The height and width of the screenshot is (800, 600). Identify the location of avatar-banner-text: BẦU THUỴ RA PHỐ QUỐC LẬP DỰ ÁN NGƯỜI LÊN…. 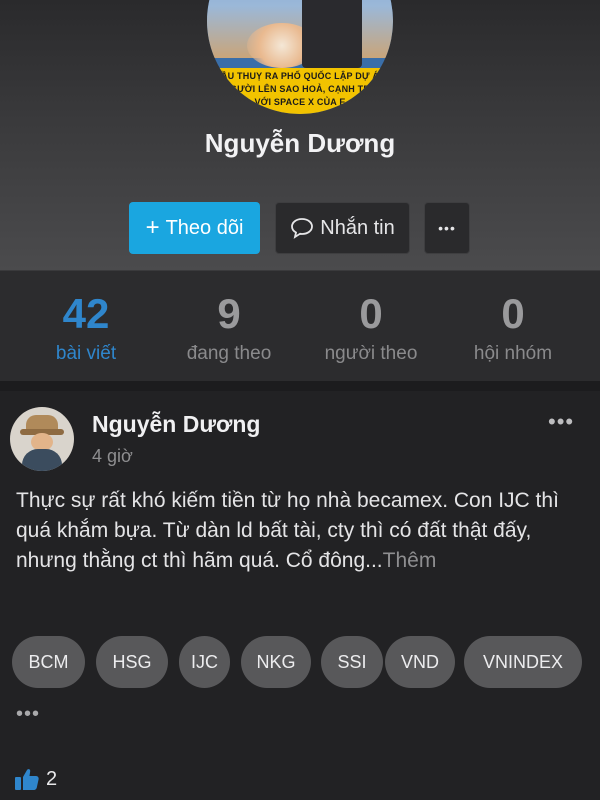
(300, 91).